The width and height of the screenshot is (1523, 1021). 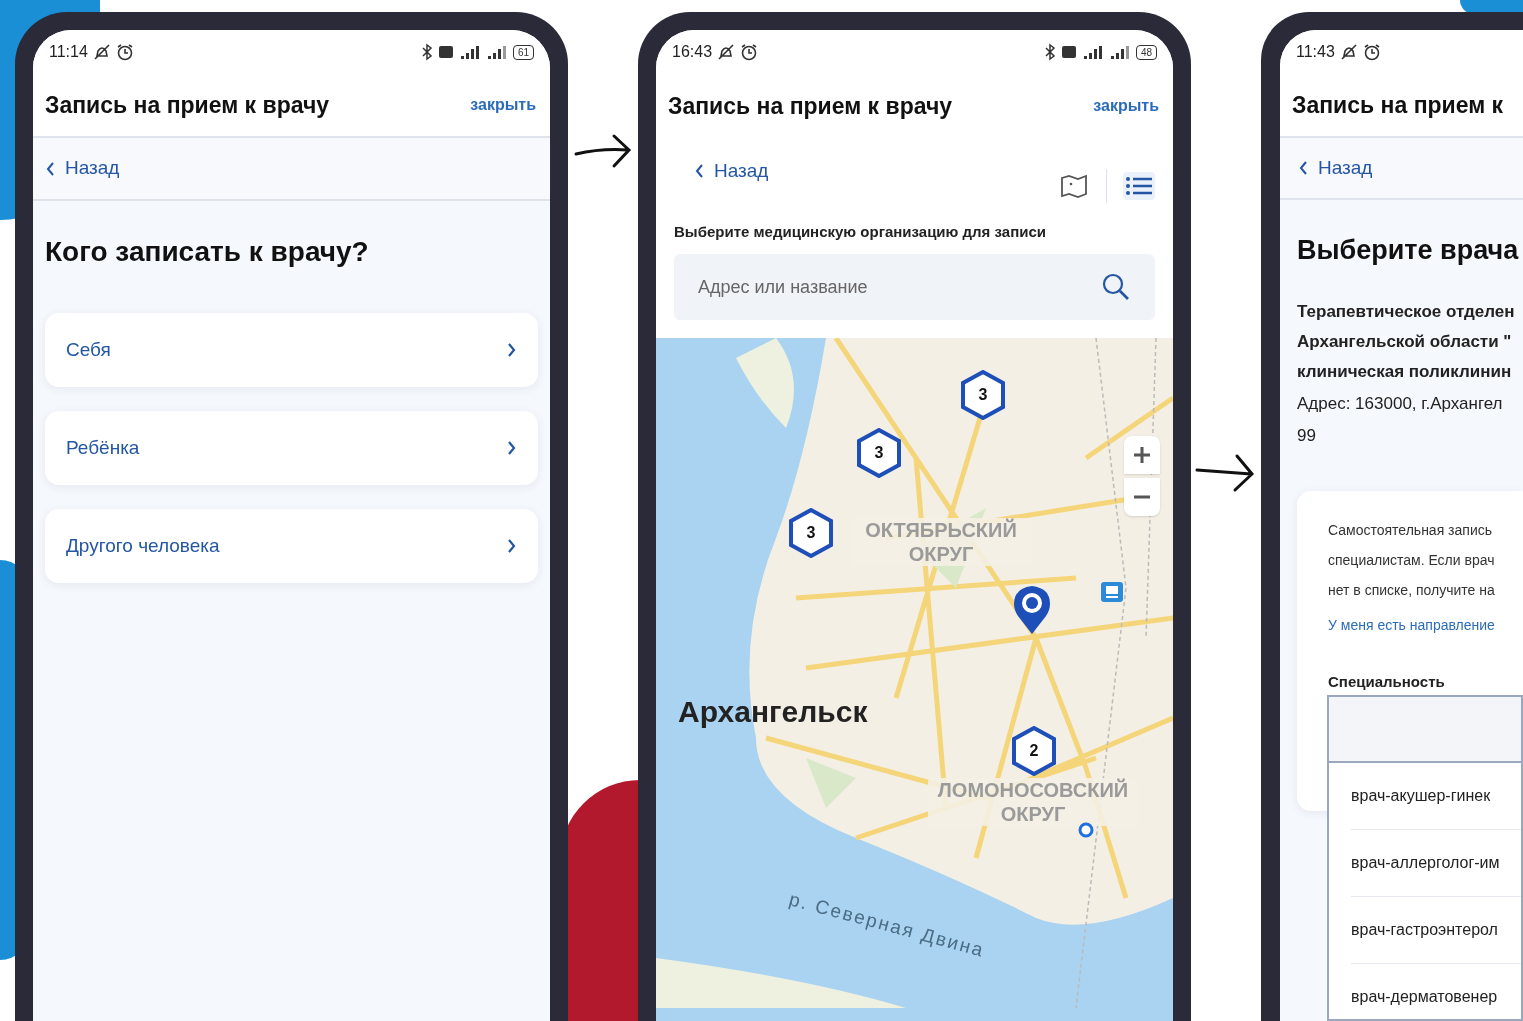 I want to click on search-bar: Адрес или название, so click(x=914, y=287).